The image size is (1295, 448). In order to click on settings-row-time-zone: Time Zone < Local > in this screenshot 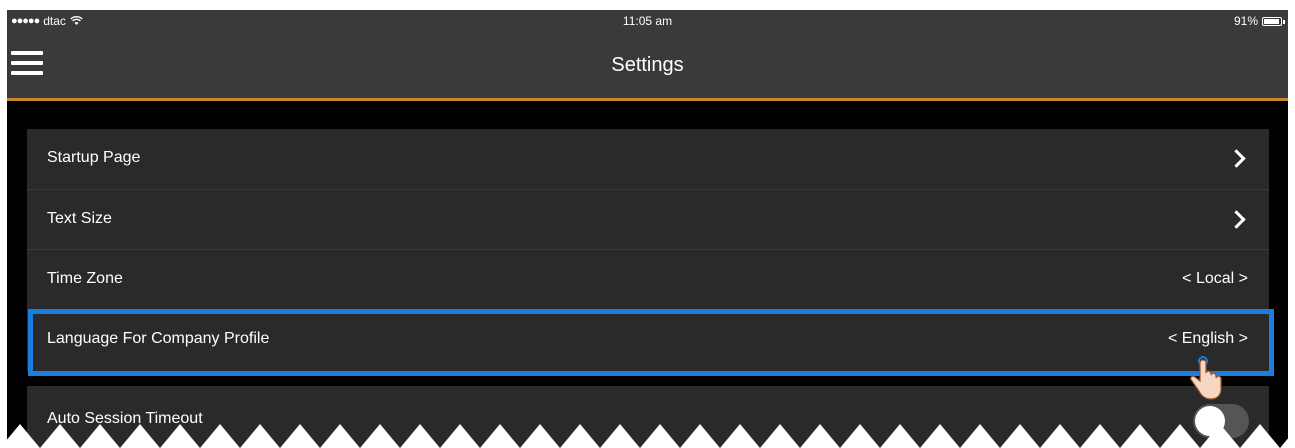, I will do `click(648, 279)`.